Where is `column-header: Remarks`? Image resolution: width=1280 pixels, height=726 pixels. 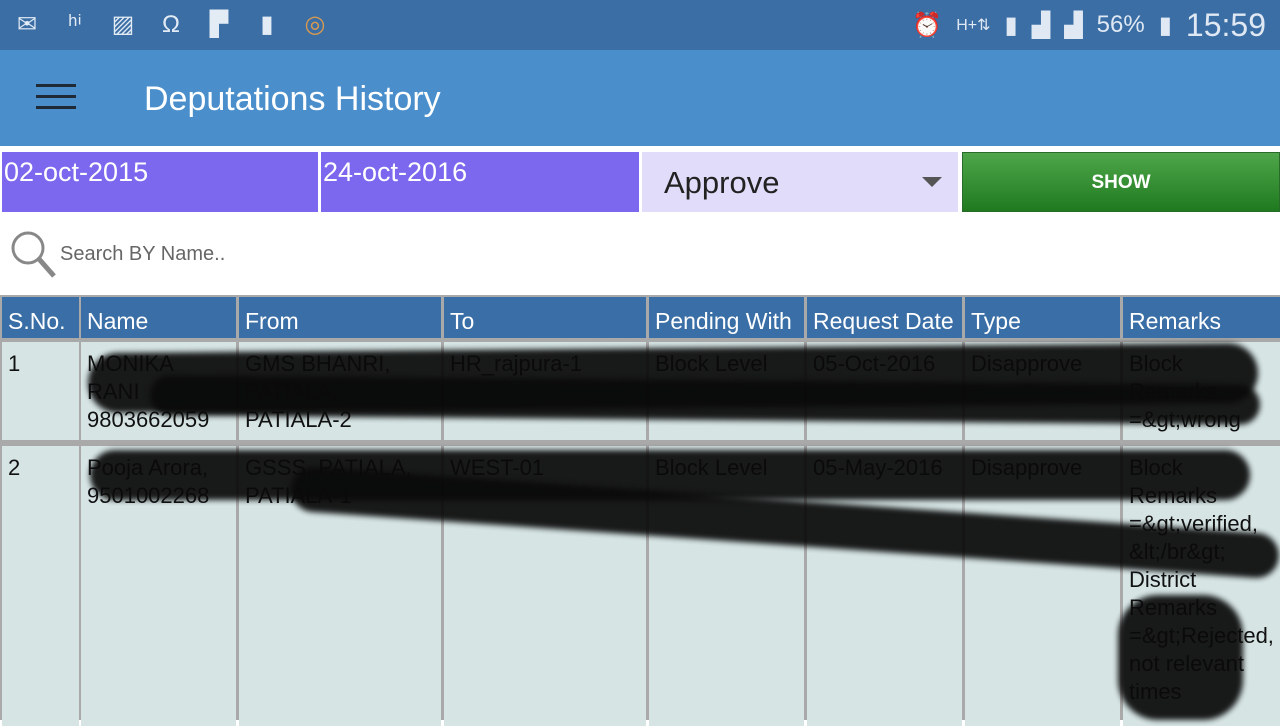 column-header: Remarks is located at coordinates (1201, 317).